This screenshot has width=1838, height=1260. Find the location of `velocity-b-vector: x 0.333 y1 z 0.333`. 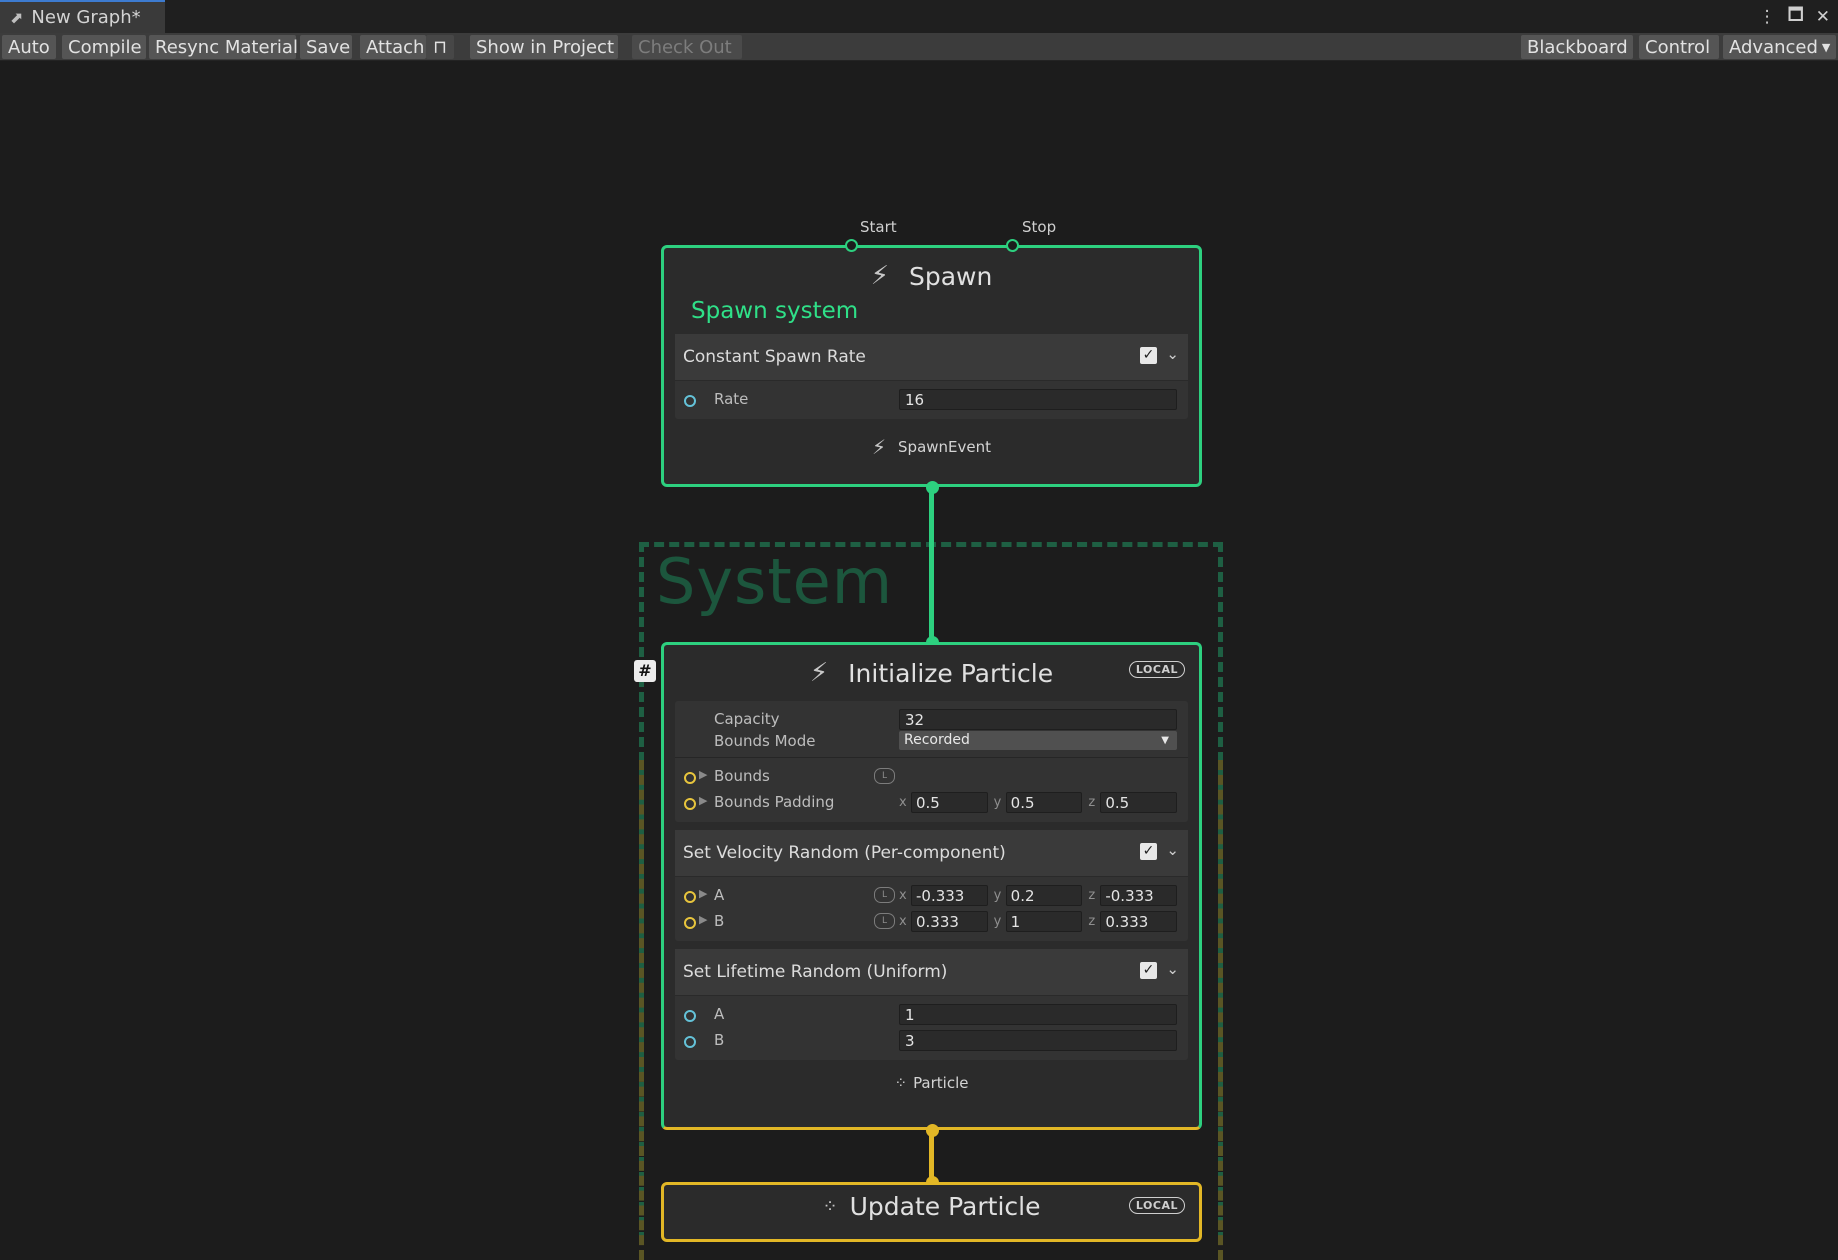

velocity-b-vector: x 0.333 y1 z 0.333 is located at coordinates (1038, 921).